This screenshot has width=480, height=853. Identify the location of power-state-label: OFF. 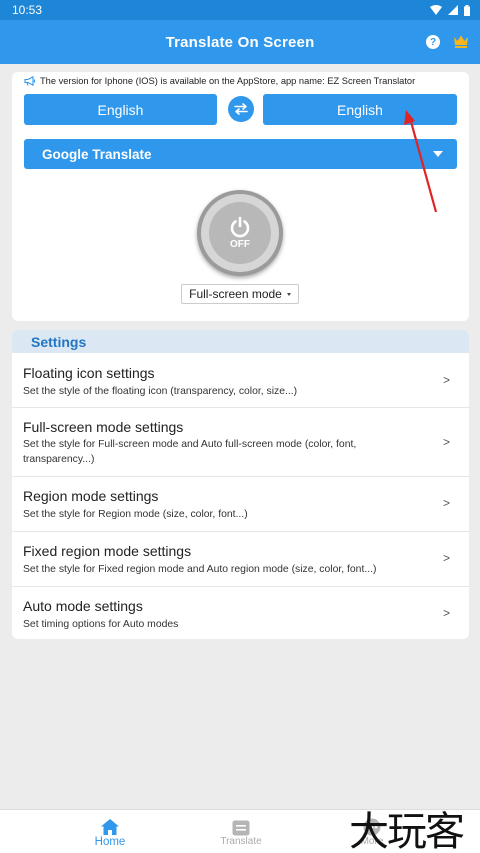
(240, 244).